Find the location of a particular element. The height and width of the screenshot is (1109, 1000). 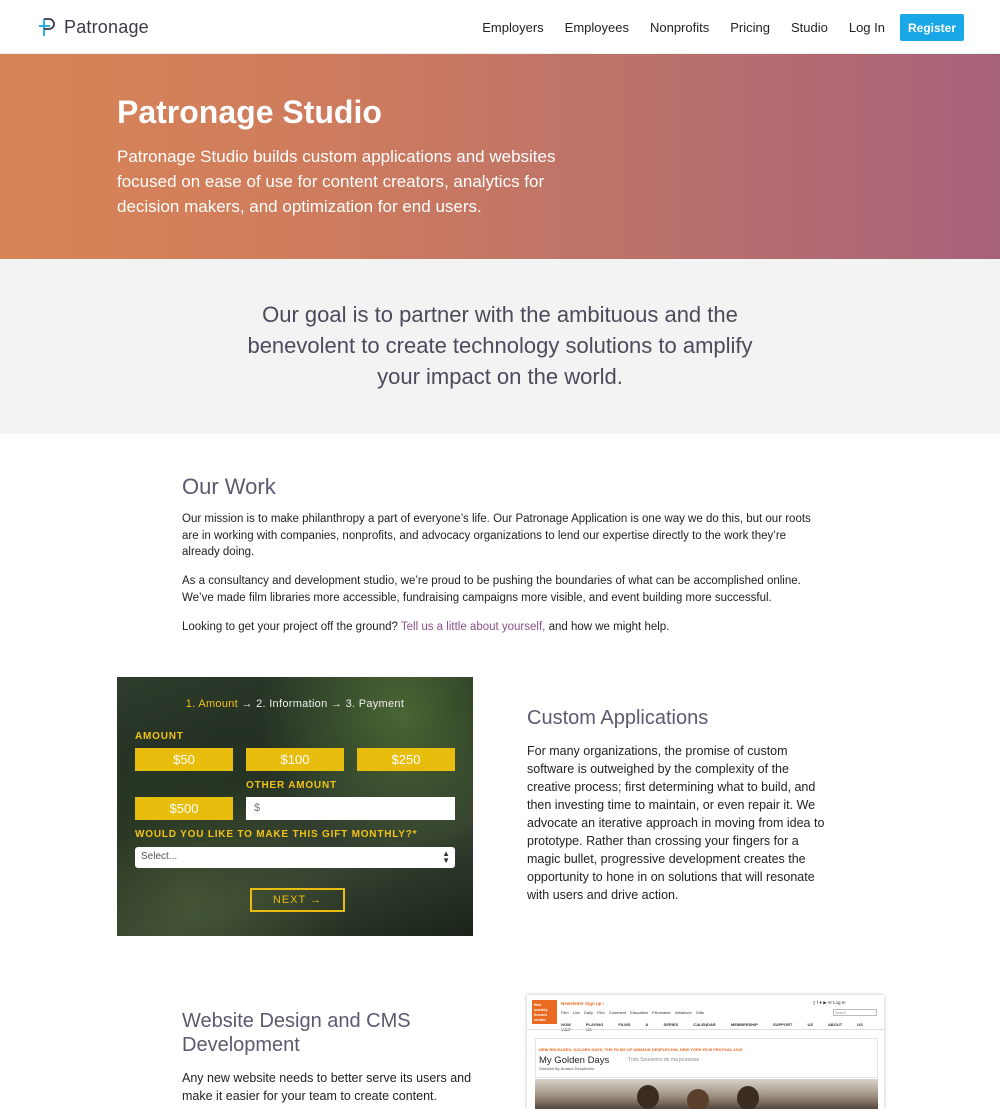

nav-link-employees: Employees is located at coordinates (597, 27).